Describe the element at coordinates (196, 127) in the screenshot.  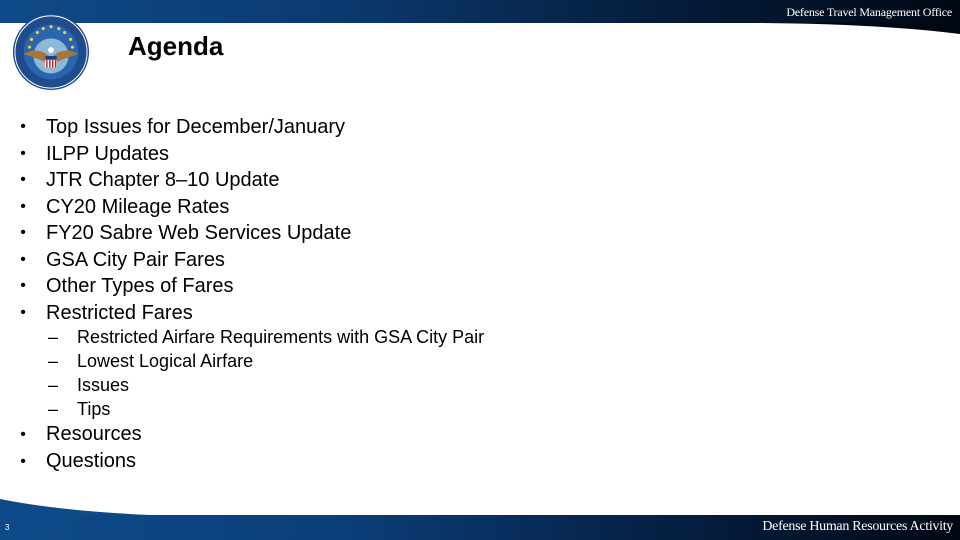
I see `agenda-item-label: Top Issues for December/January` at that location.